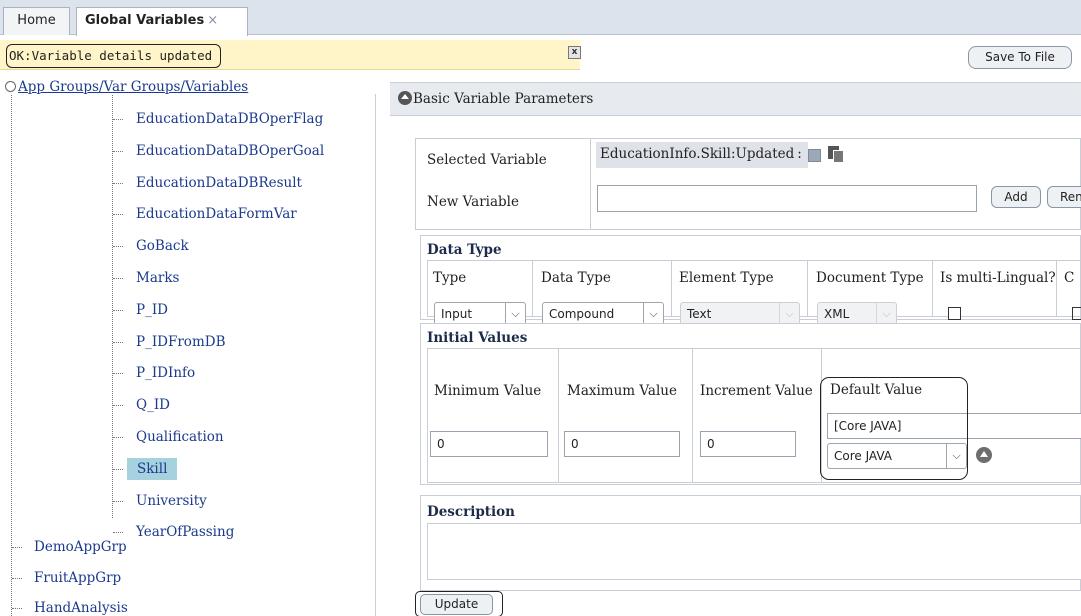 The width and height of the screenshot is (1081, 616). What do you see at coordinates (153, 405) in the screenshot?
I see `tree-node: Q_ID` at bounding box center [153, 405].